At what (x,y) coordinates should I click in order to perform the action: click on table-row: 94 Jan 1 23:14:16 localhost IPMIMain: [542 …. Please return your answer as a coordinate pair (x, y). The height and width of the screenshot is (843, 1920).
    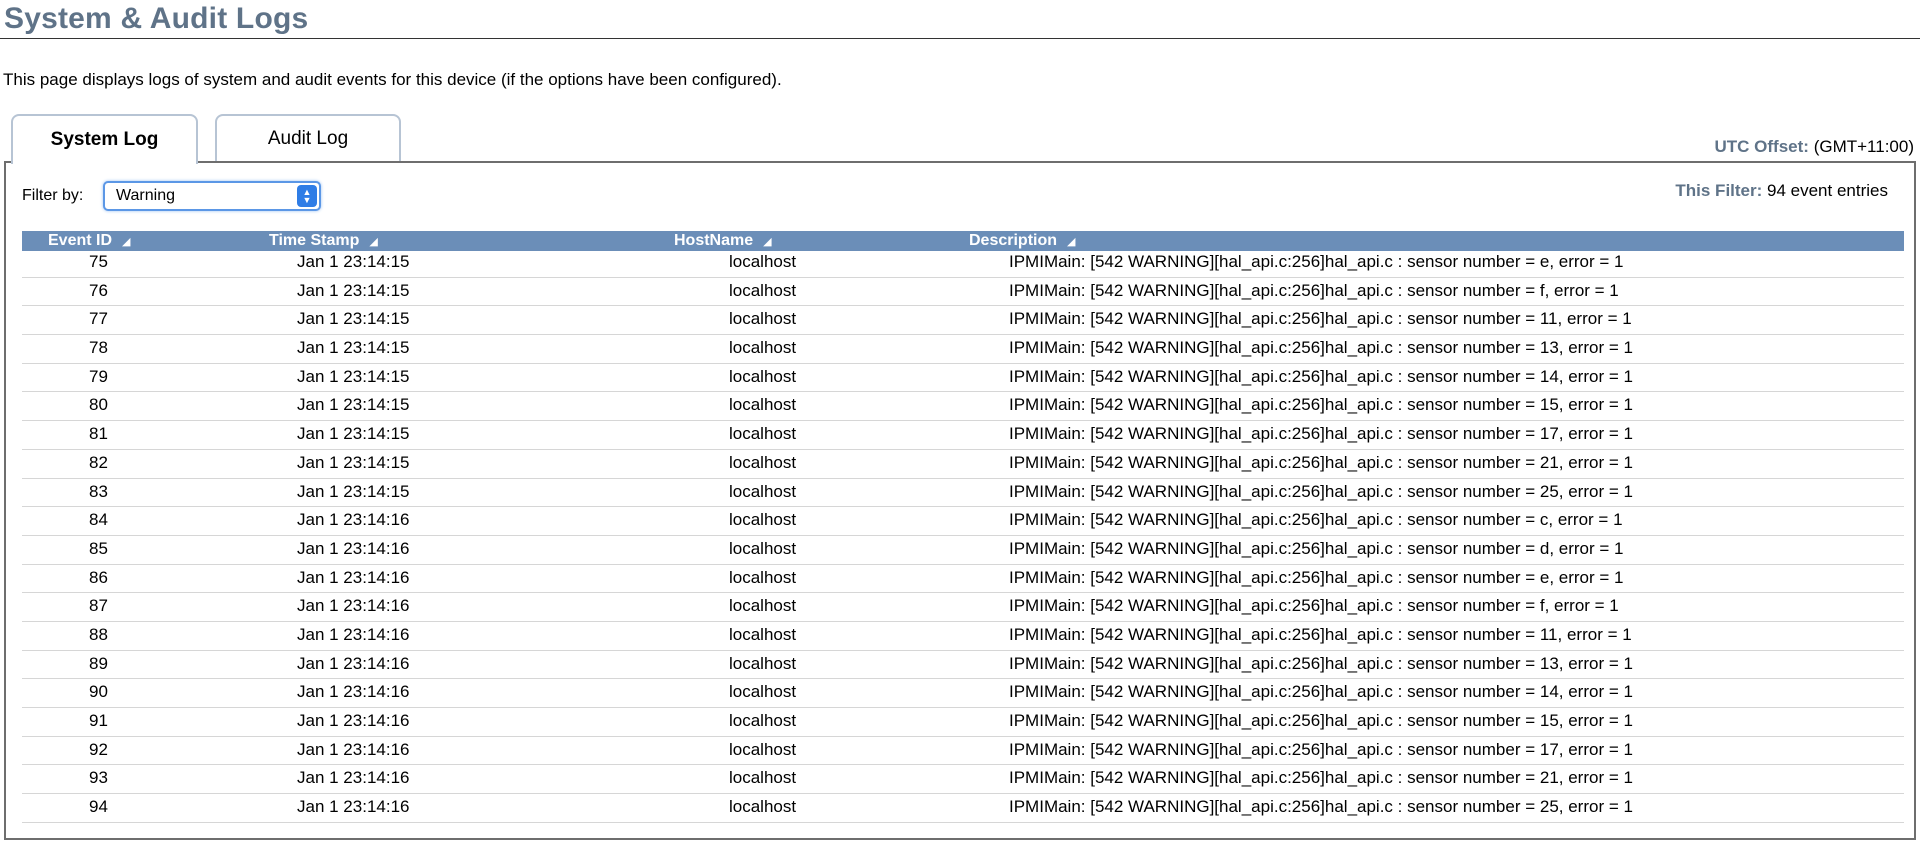
    Looking at the image, I should click on (963, 808).